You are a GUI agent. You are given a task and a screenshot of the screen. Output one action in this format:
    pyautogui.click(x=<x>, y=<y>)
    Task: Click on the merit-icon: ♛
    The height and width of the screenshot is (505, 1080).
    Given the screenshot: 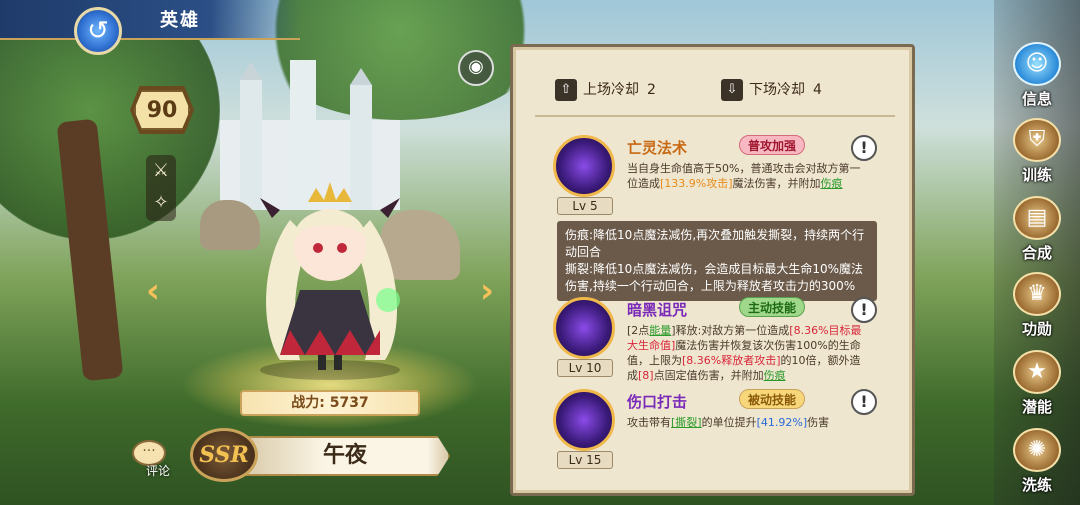 What is the action you would take?
    pyautogui.click(x=1037, y=294)
    